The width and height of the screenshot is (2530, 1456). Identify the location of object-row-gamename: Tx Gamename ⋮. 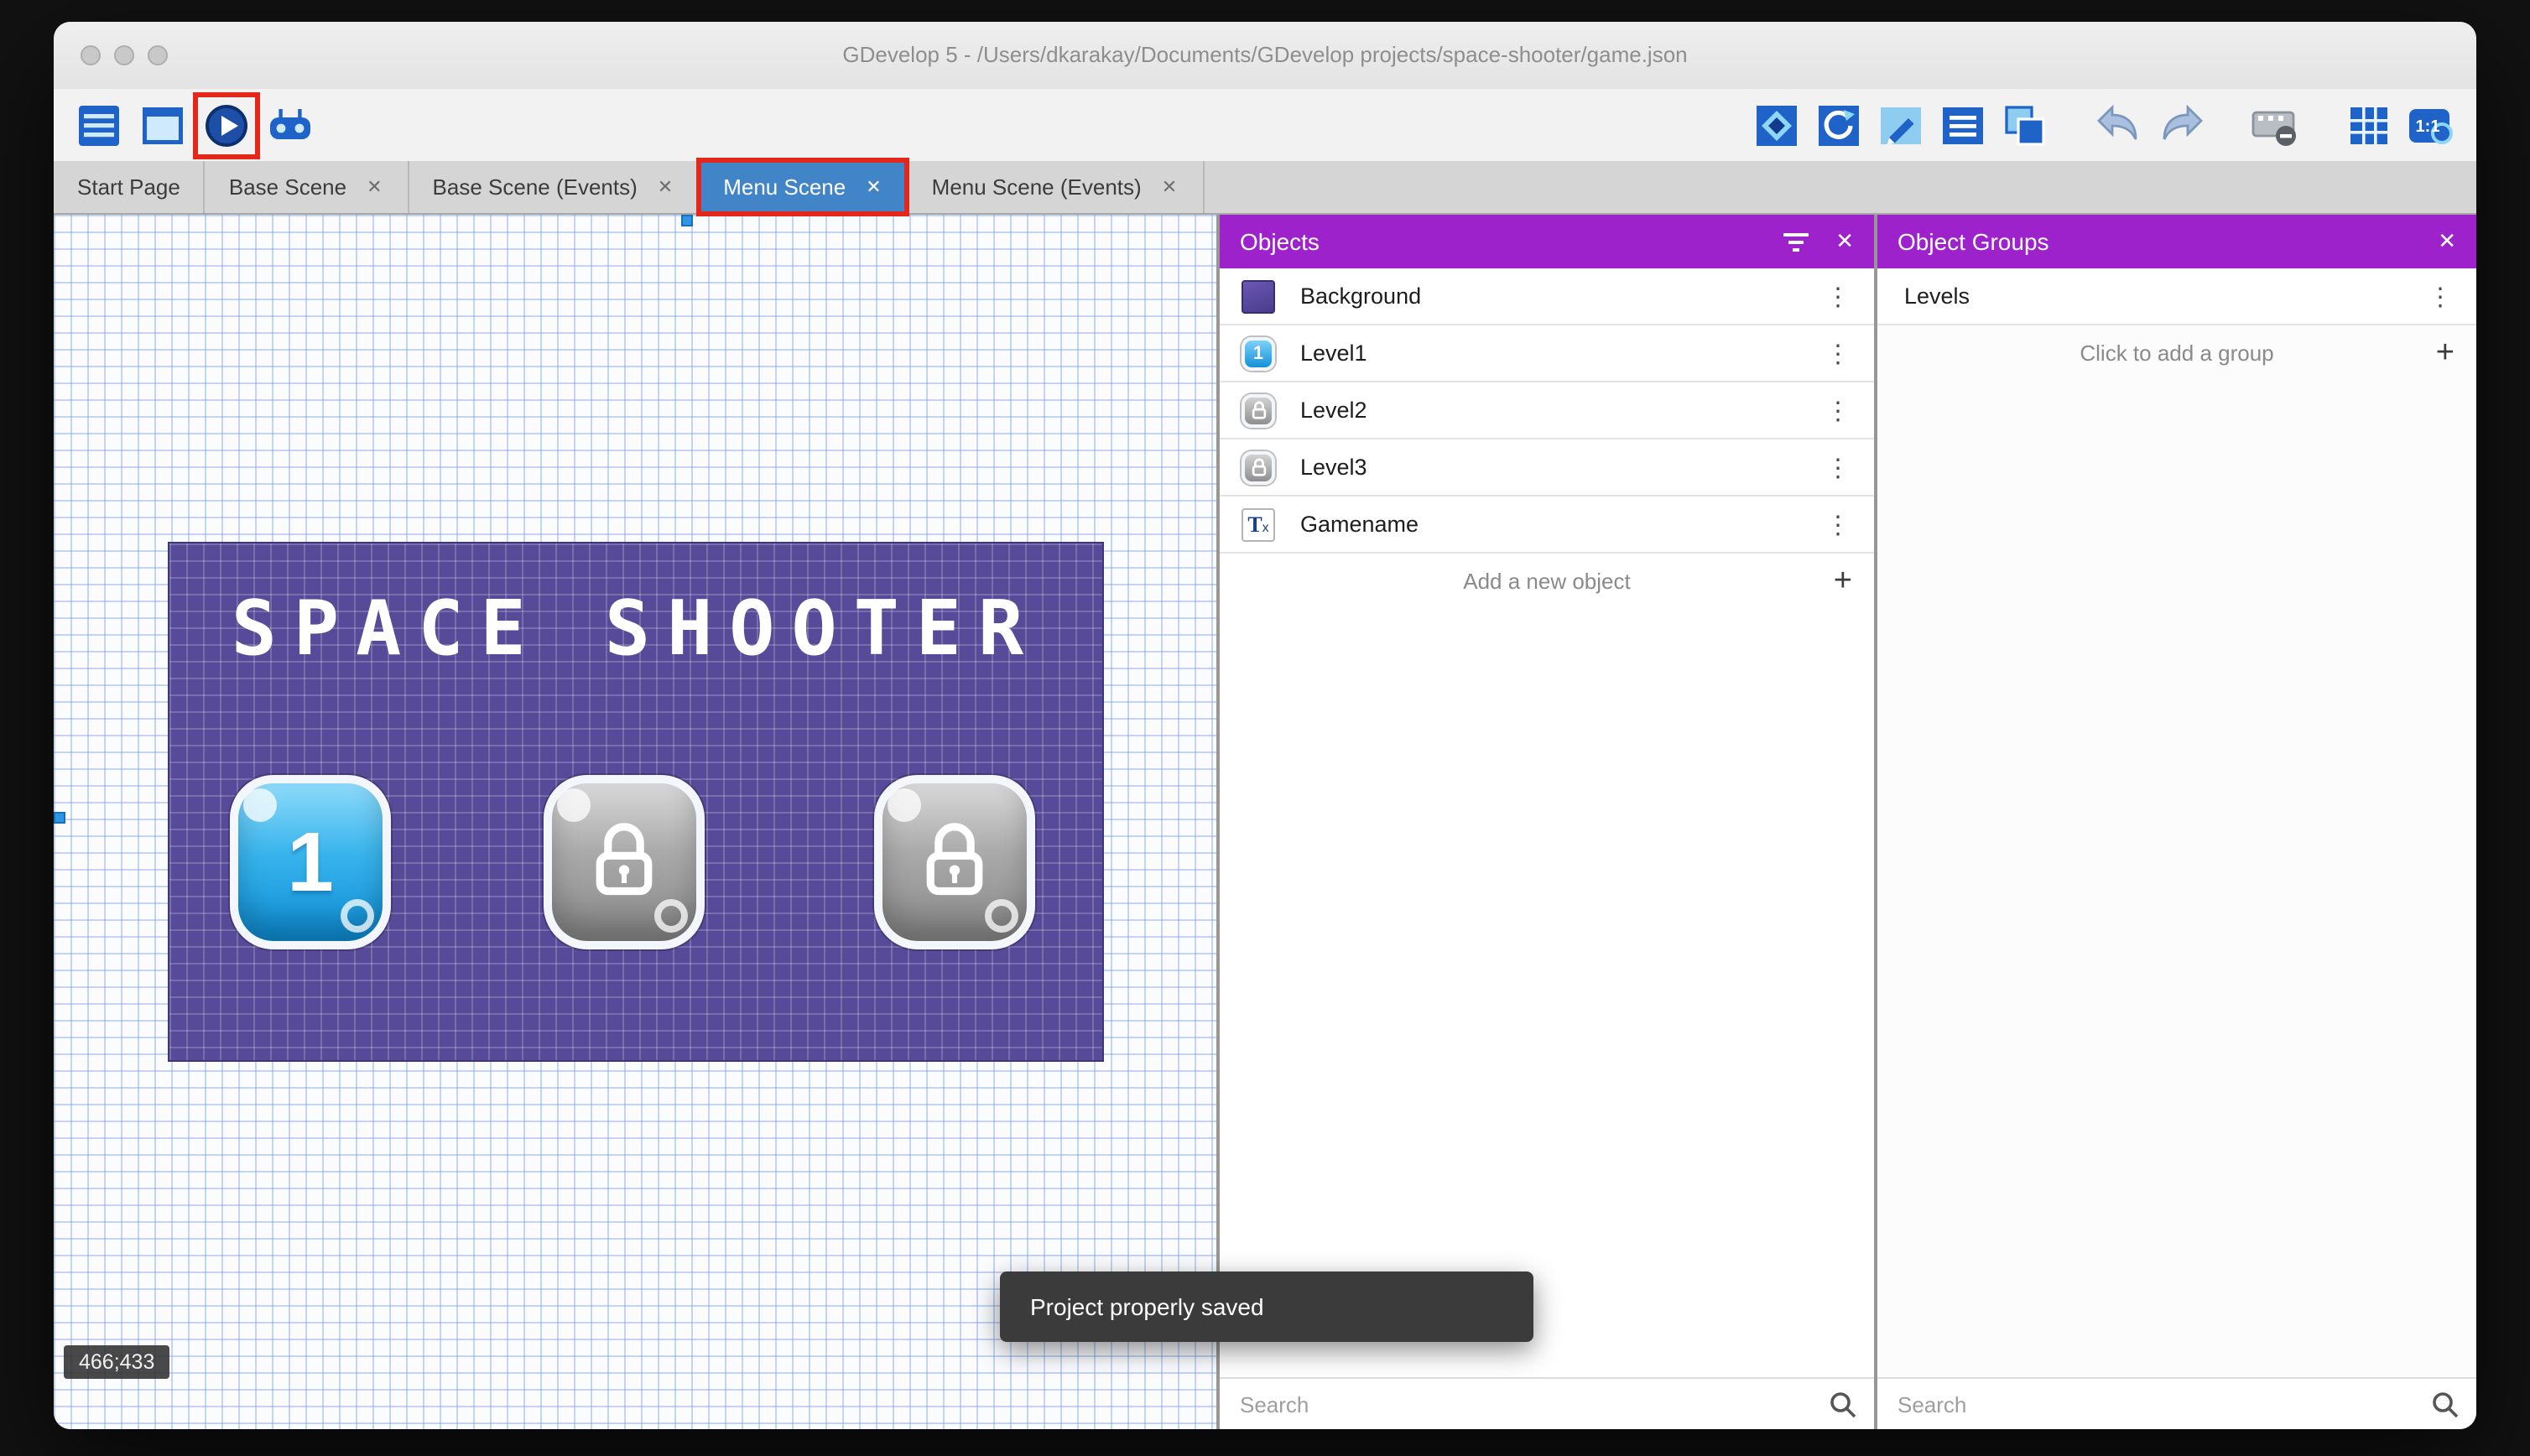
(1547, 525).